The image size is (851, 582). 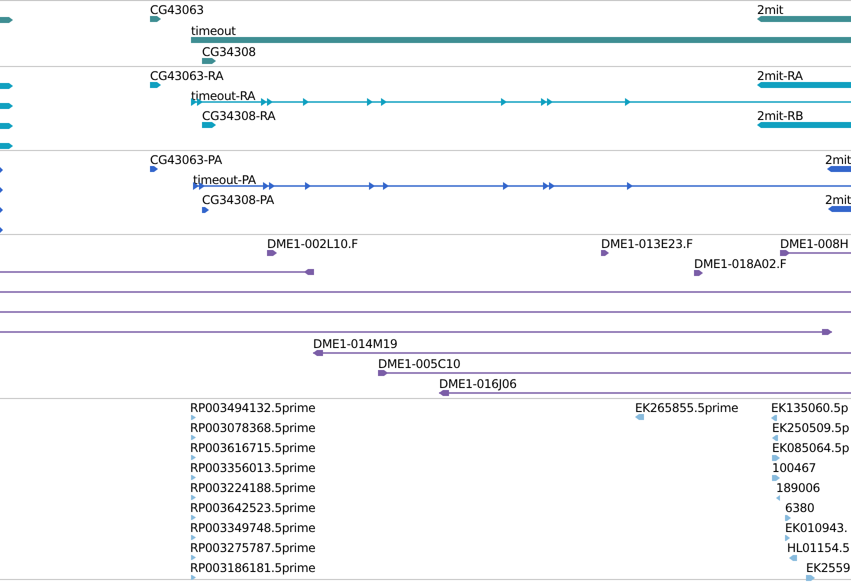 I want to click on feature-label: 100467, so click(x=794, y=468).